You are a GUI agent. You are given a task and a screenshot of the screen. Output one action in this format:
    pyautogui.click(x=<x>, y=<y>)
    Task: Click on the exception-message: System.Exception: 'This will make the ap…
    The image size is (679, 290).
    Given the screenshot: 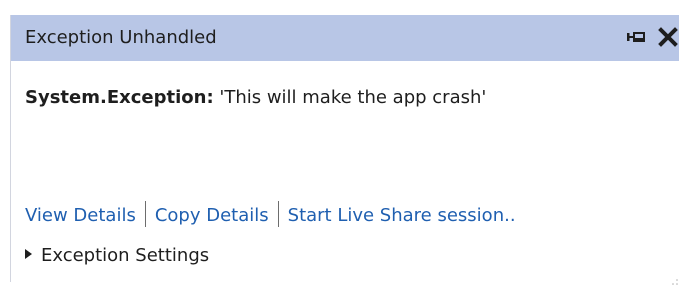 What is the action you would take?
    pyautogui.click(x=255, y=97)
    